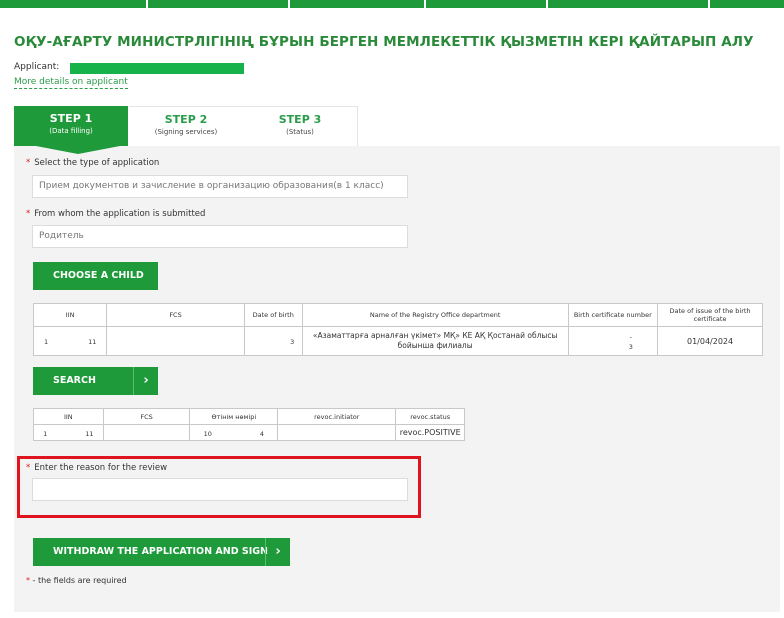  What do you see at coordinates (71, 126) in the screenshot?
I see `tab-step-1: STEP 1 (Data filling)` at bounding box center [71, 126].